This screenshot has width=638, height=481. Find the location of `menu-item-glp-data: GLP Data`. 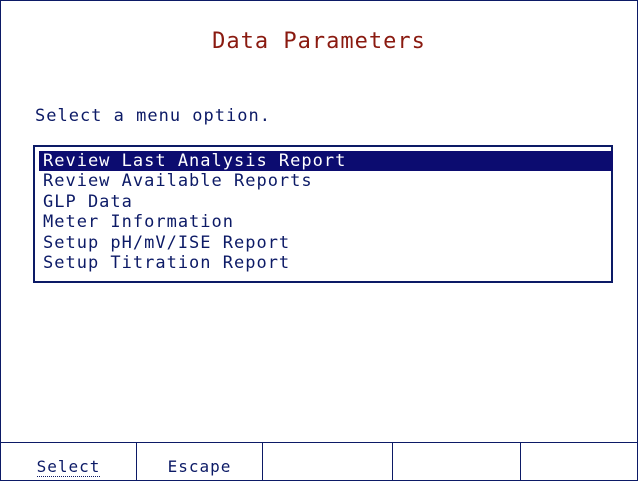

menu-item-glp-data: GLP Data is located at coordinates (326, 202).